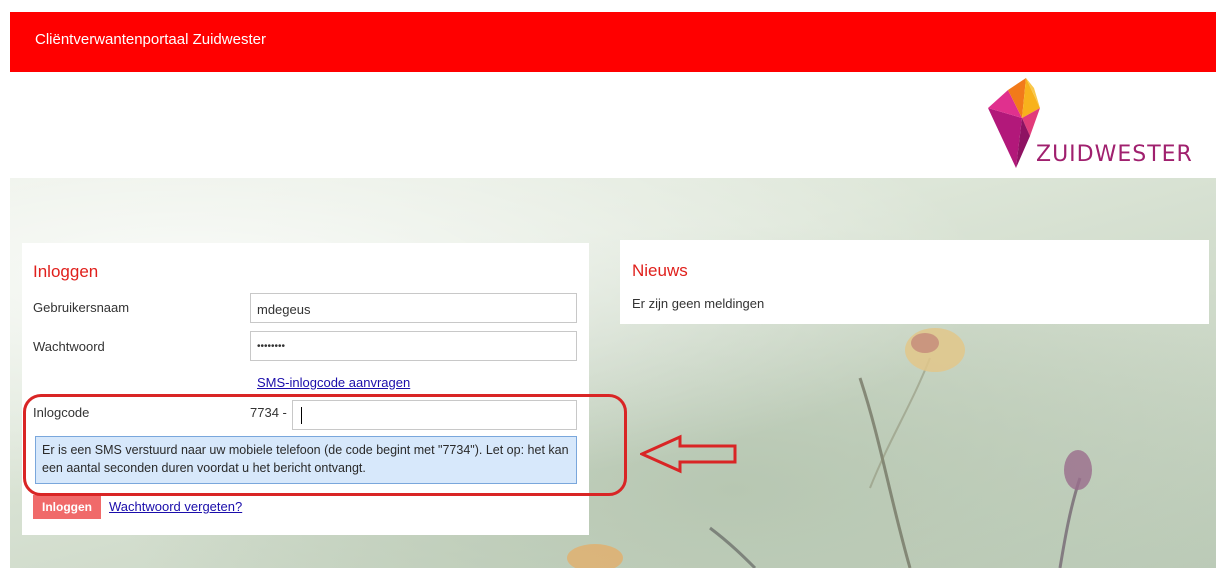  What do you see at coordinates (413, 308) in the screenshot?
I see `username-input: mdegeus` at bounding box center [413, 308].